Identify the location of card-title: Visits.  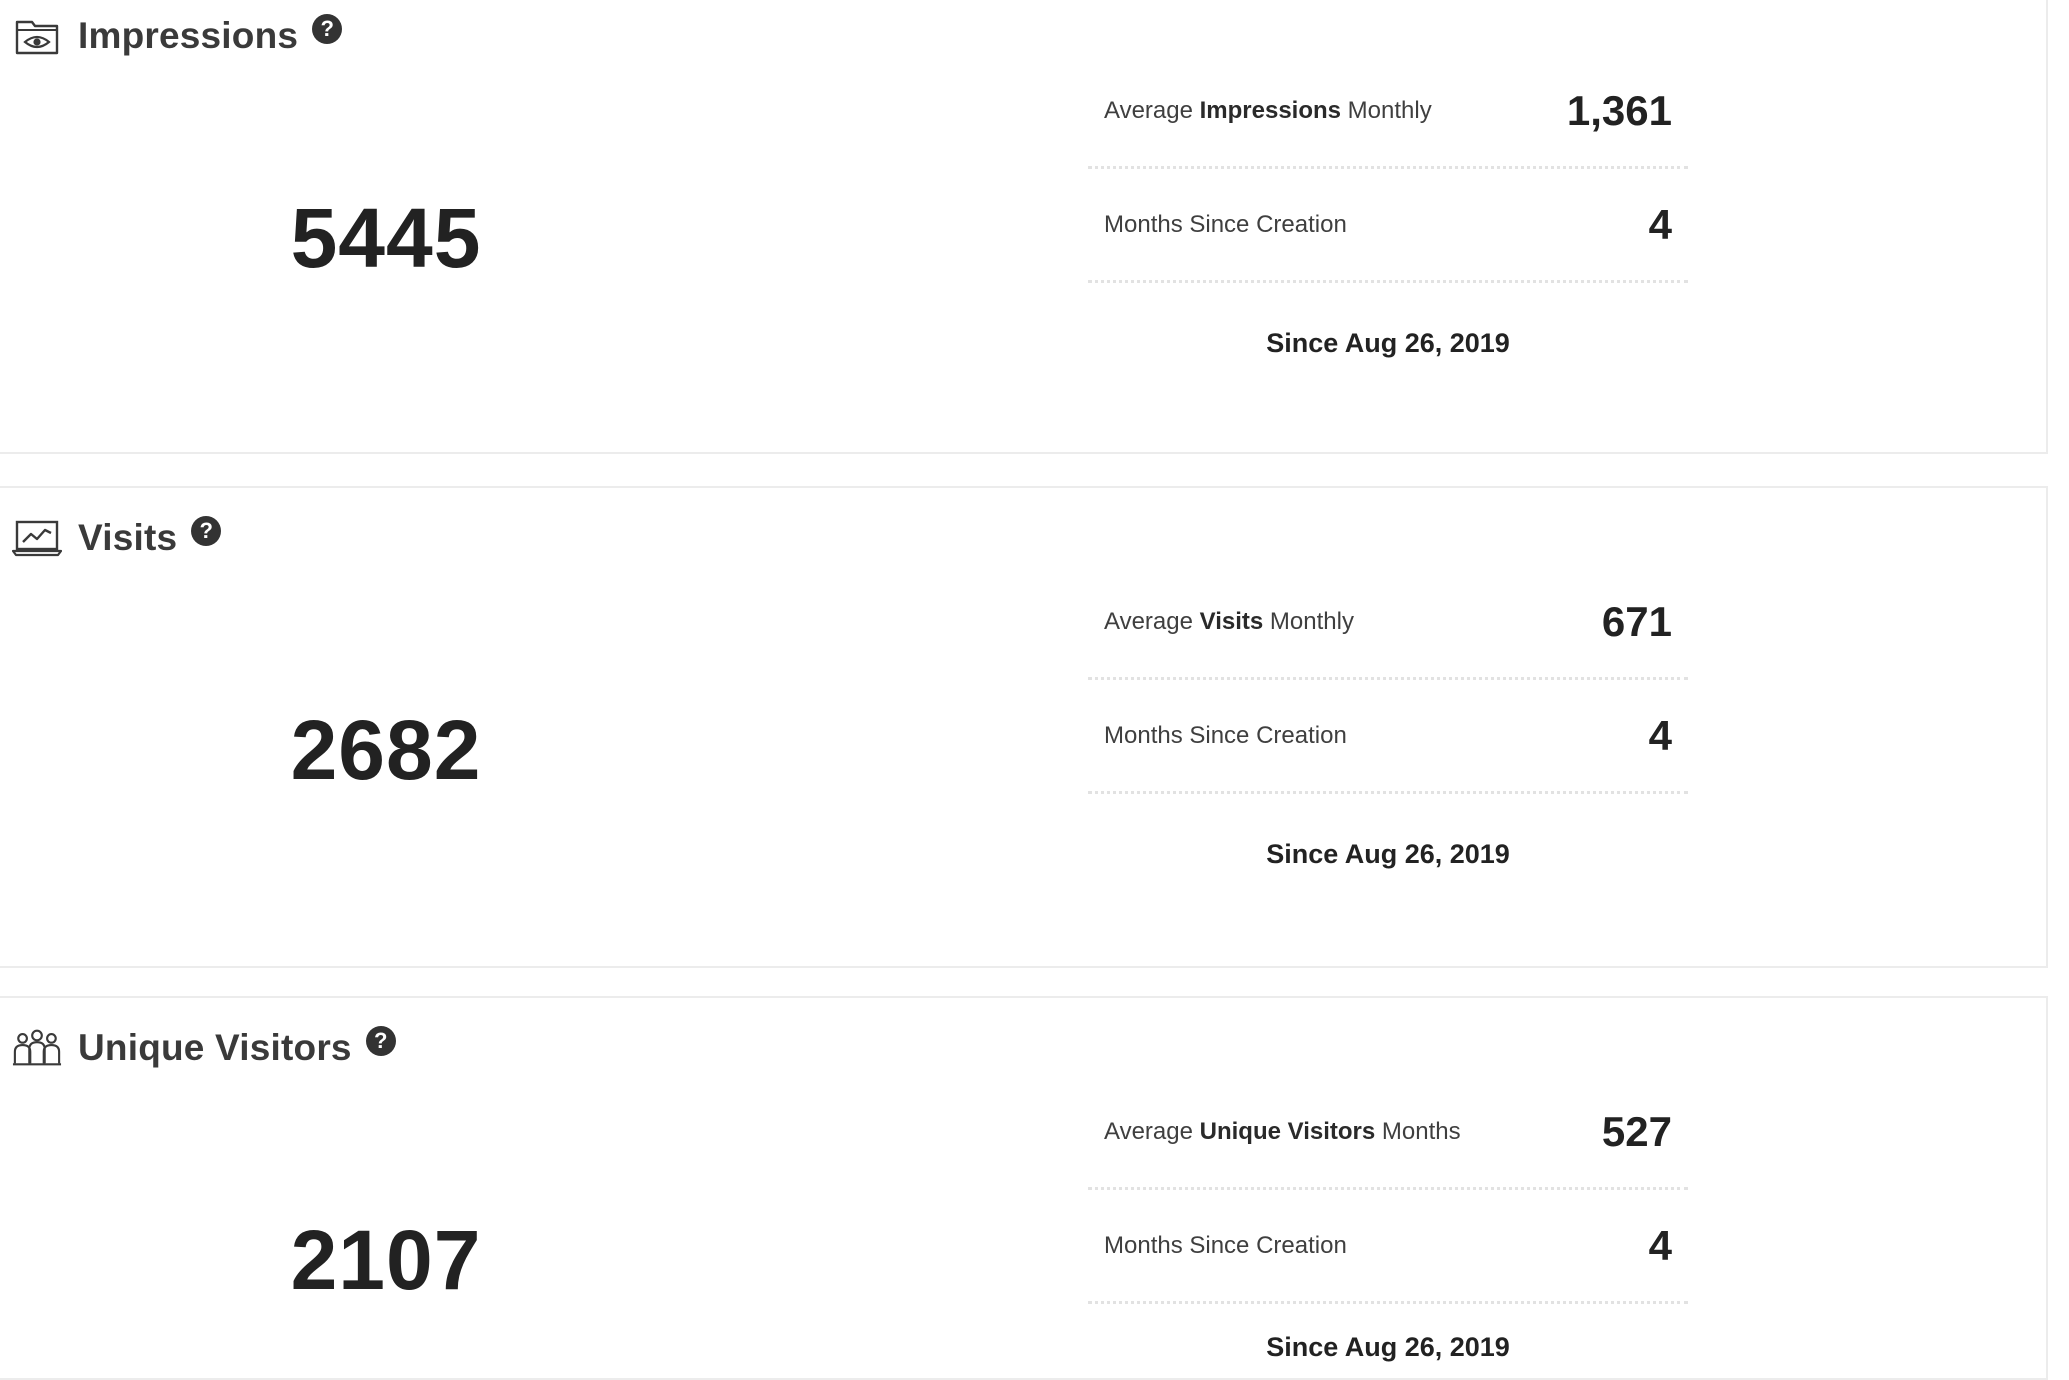
(128, 537).